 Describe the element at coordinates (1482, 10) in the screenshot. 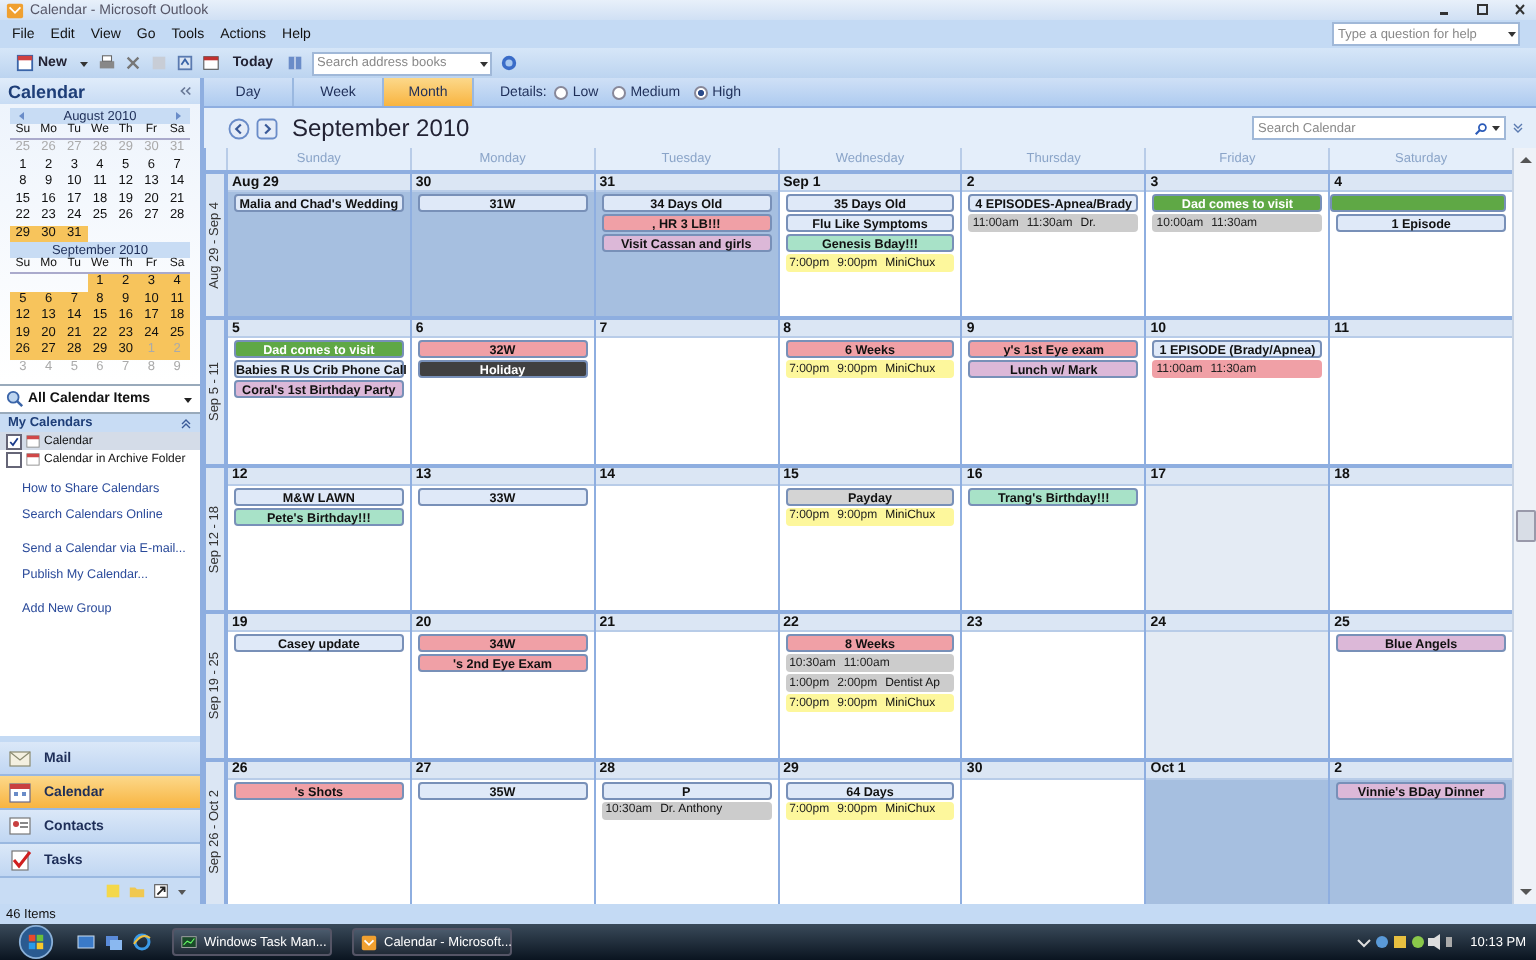

I see `maximize-icon` at that location.